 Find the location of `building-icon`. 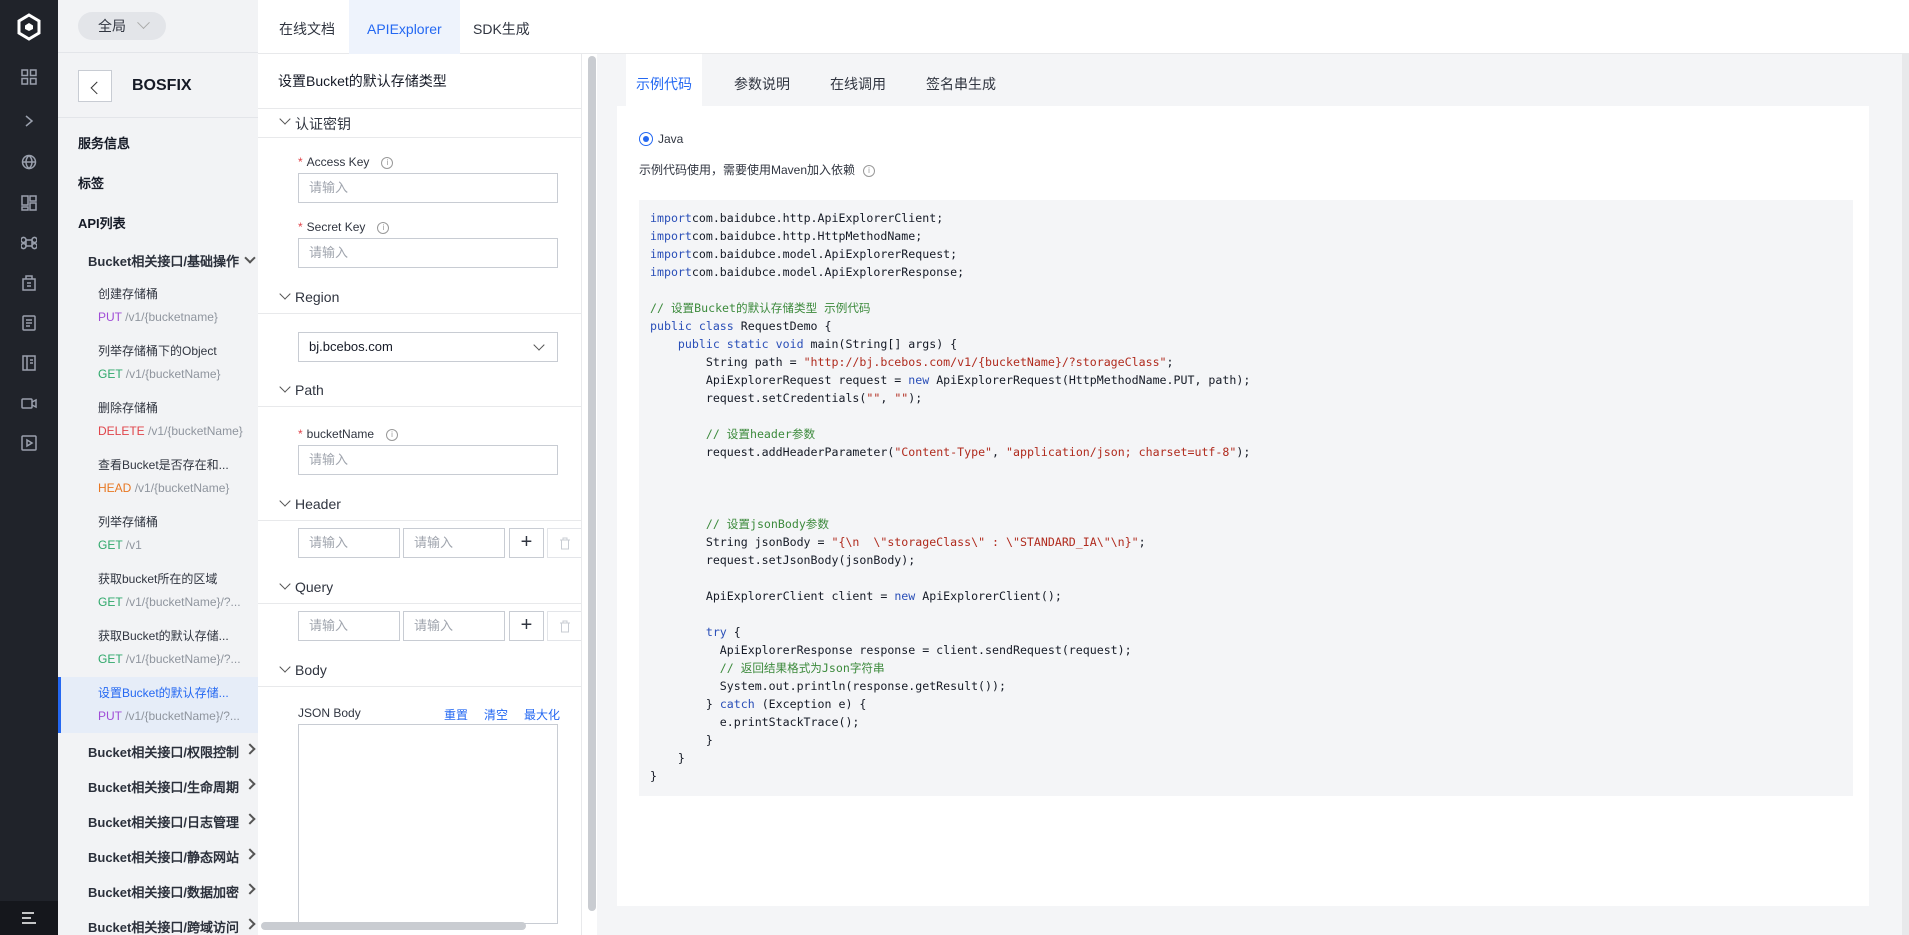

building-icon is located at coordinates (29, 283).